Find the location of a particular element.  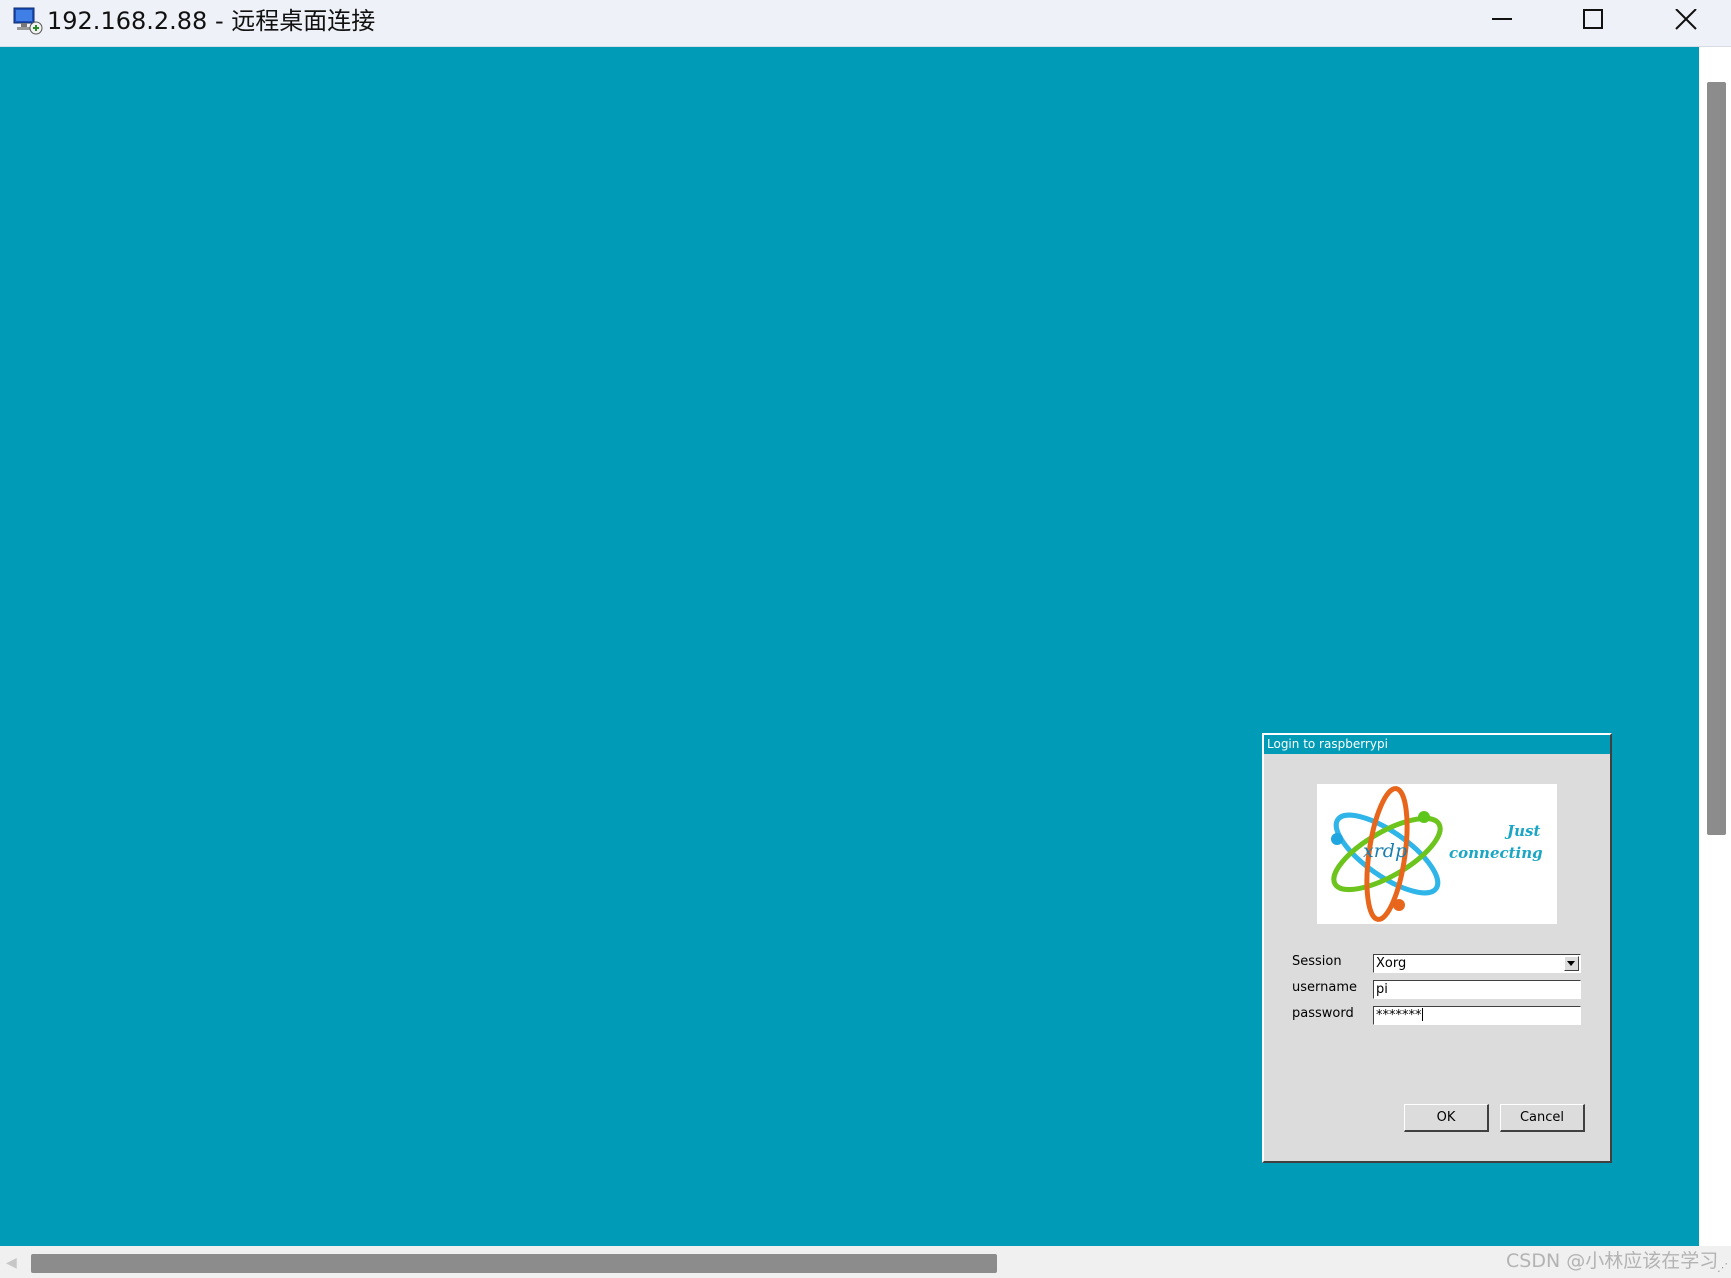

vertical-scrollbar-thumb is located at coordinates (1716, 458).